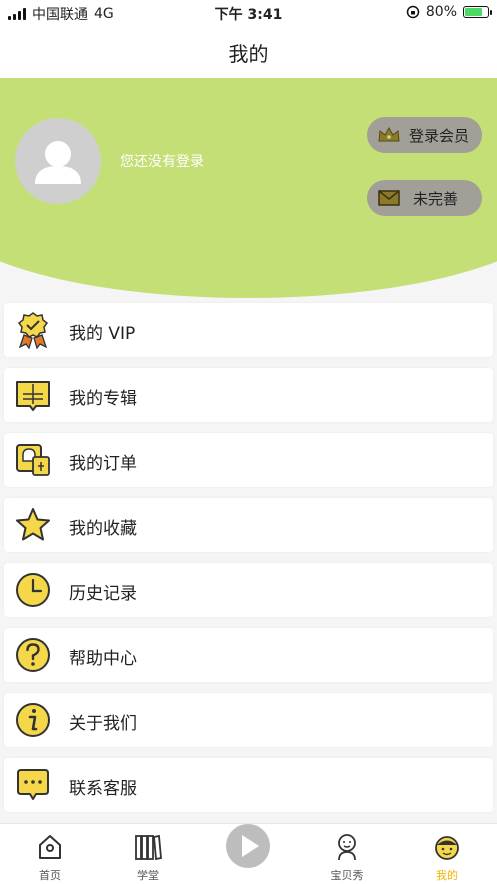 This screenshot has width=497, height=884. I want to click on avatar, so click(58, 161).